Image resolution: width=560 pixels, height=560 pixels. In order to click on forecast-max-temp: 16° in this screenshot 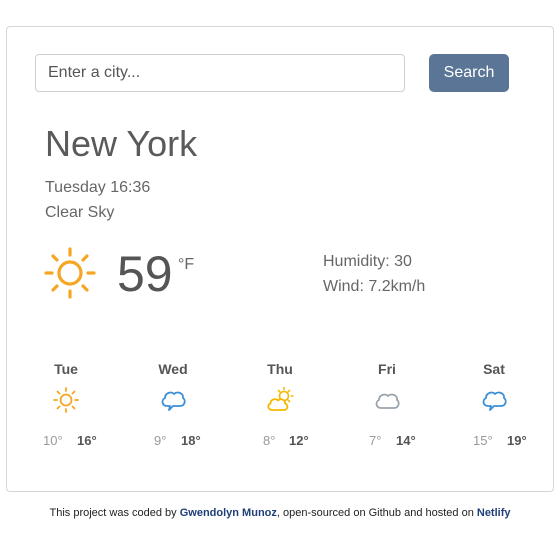, I will do `click(87, 440)`.